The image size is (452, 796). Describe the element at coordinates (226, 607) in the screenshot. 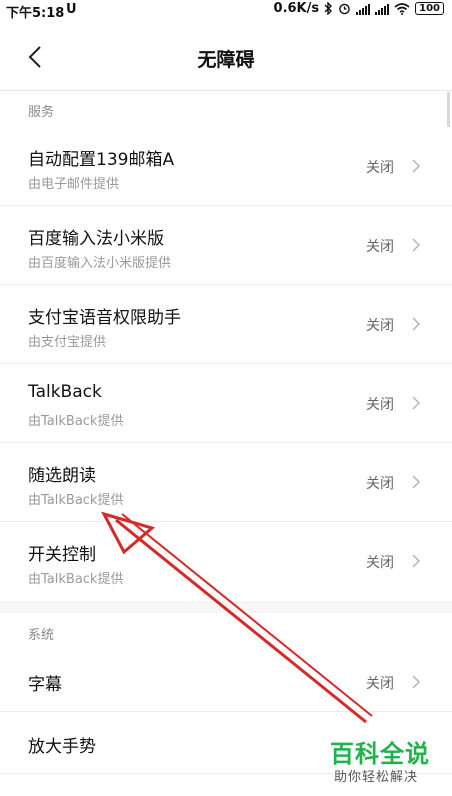

I see `section-gap` at that location.